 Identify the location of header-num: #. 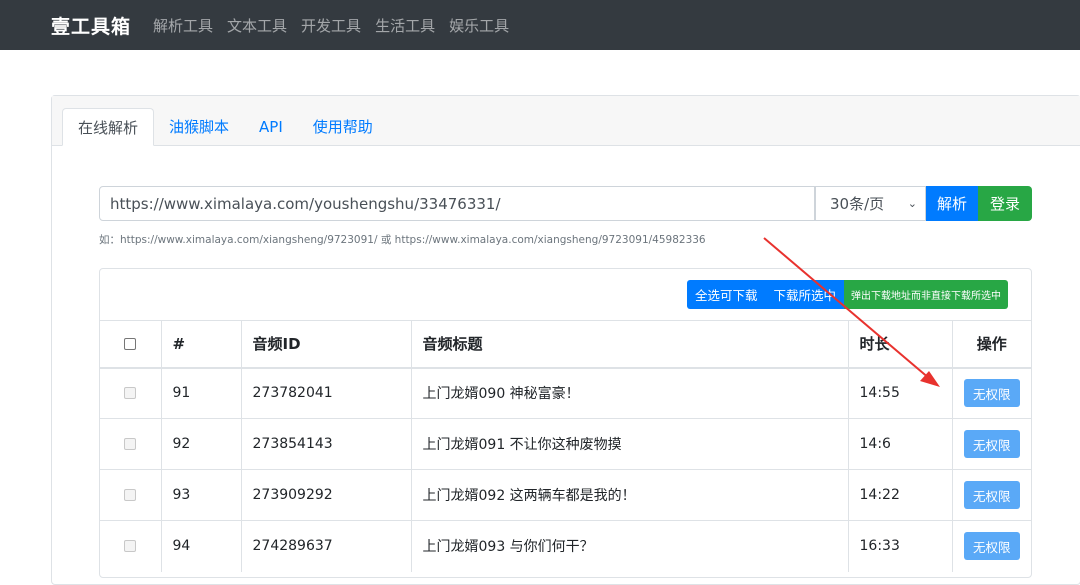
(200, 344).